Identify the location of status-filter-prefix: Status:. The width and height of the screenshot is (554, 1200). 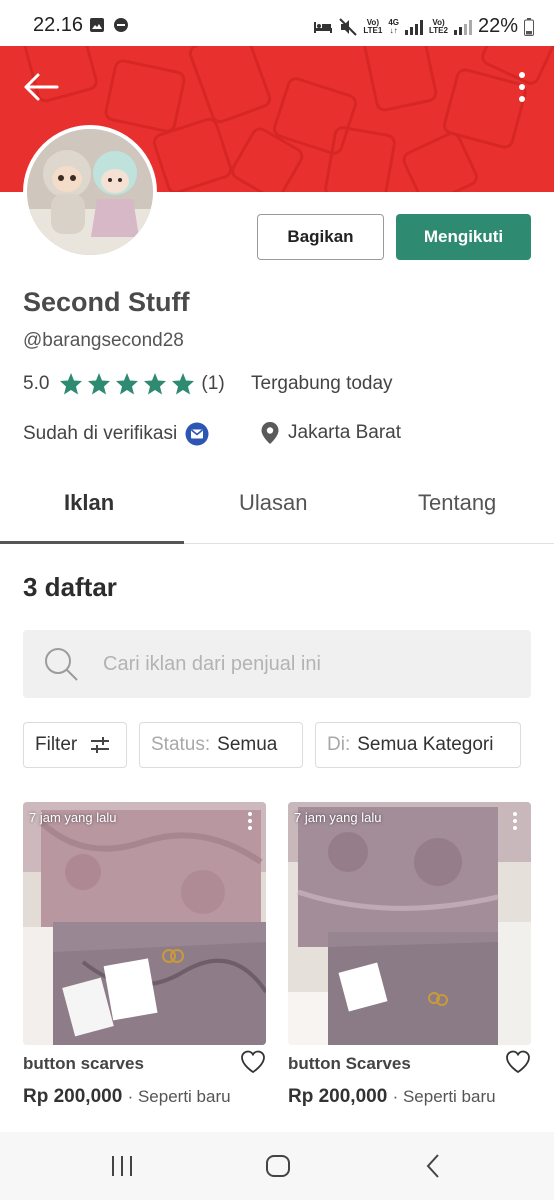
(181, 744).